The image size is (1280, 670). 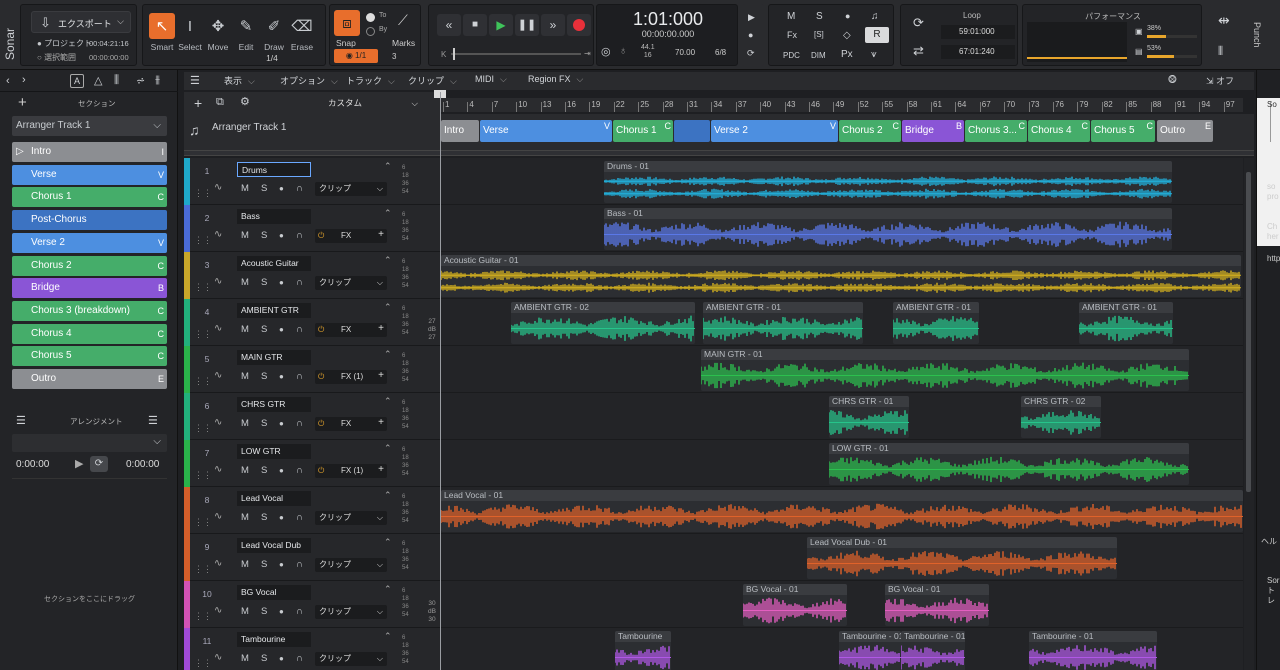 What do you see at coordinates (692, 131) in the screenshot?
I see `arranger-section` at bounding box center [692, 131].